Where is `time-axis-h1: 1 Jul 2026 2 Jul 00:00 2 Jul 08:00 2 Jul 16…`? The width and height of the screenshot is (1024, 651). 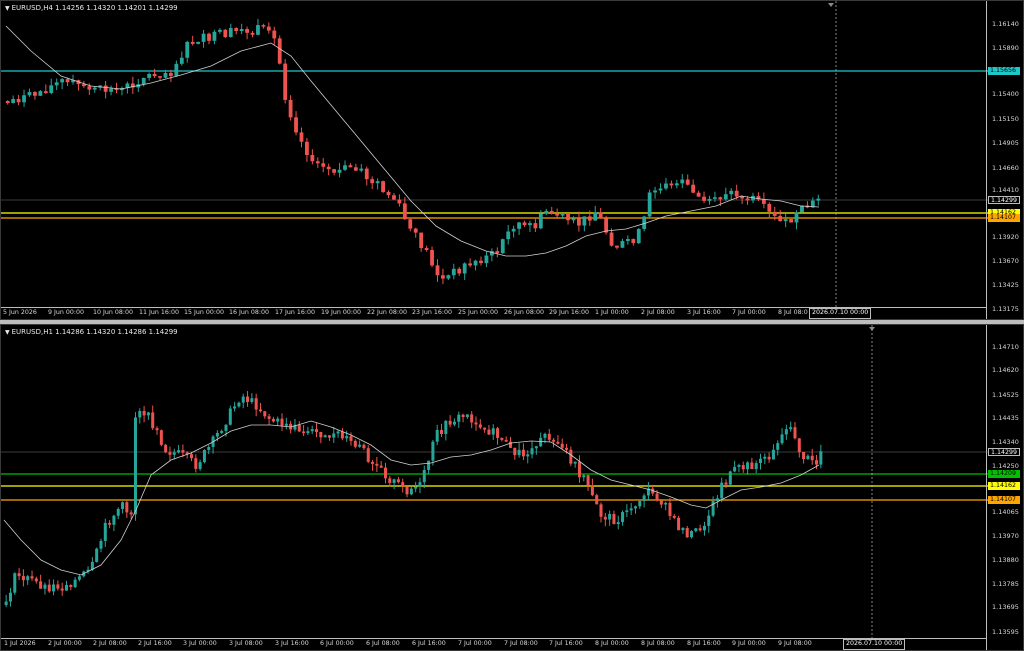
time-axis-h1: 1 Jul 2026 2 Jul 00:00 2 Jul 08:00 2 Jul 16… is located at coordinates (494, 644).